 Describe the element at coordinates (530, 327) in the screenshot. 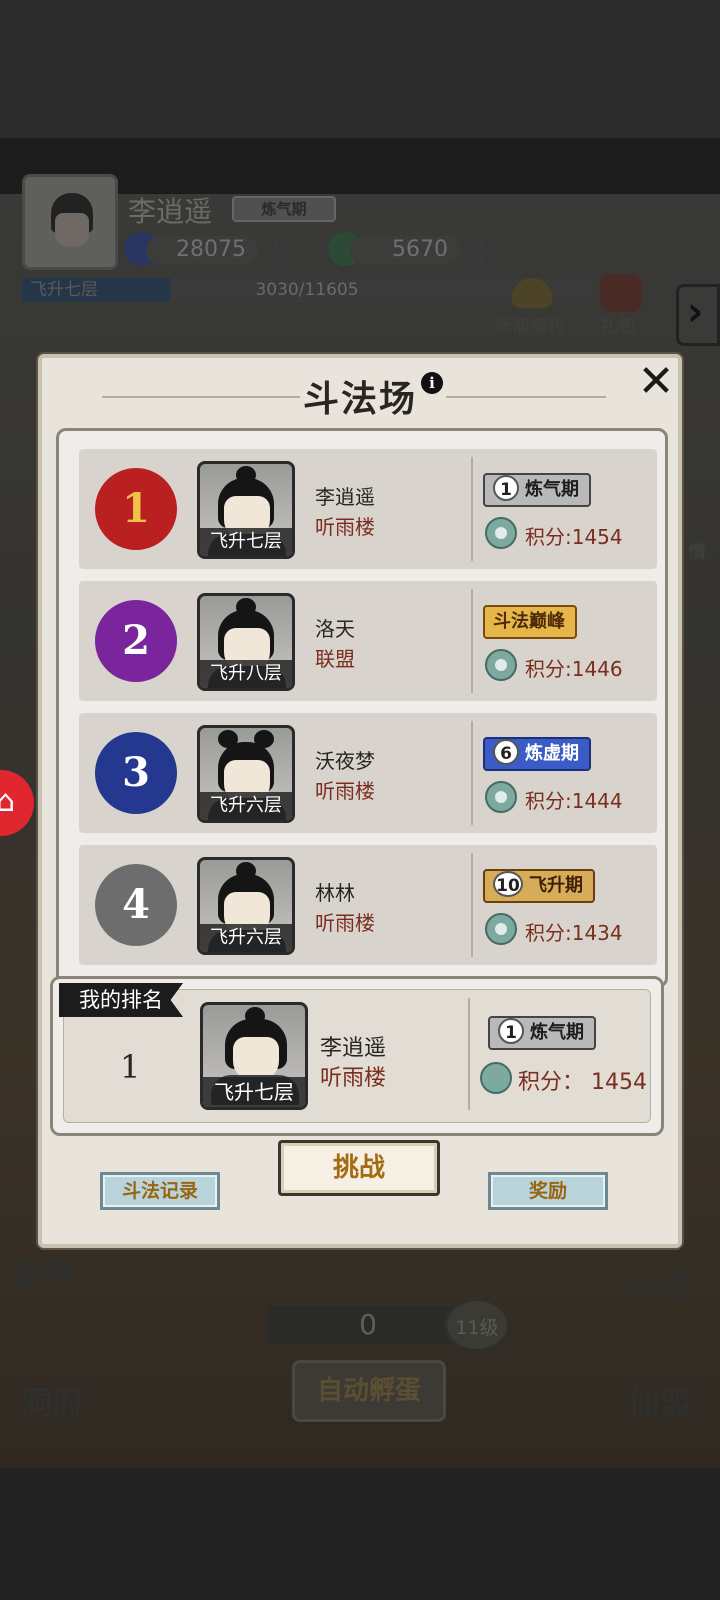

I see `newbie-gift-label: 新服福利` at that location.